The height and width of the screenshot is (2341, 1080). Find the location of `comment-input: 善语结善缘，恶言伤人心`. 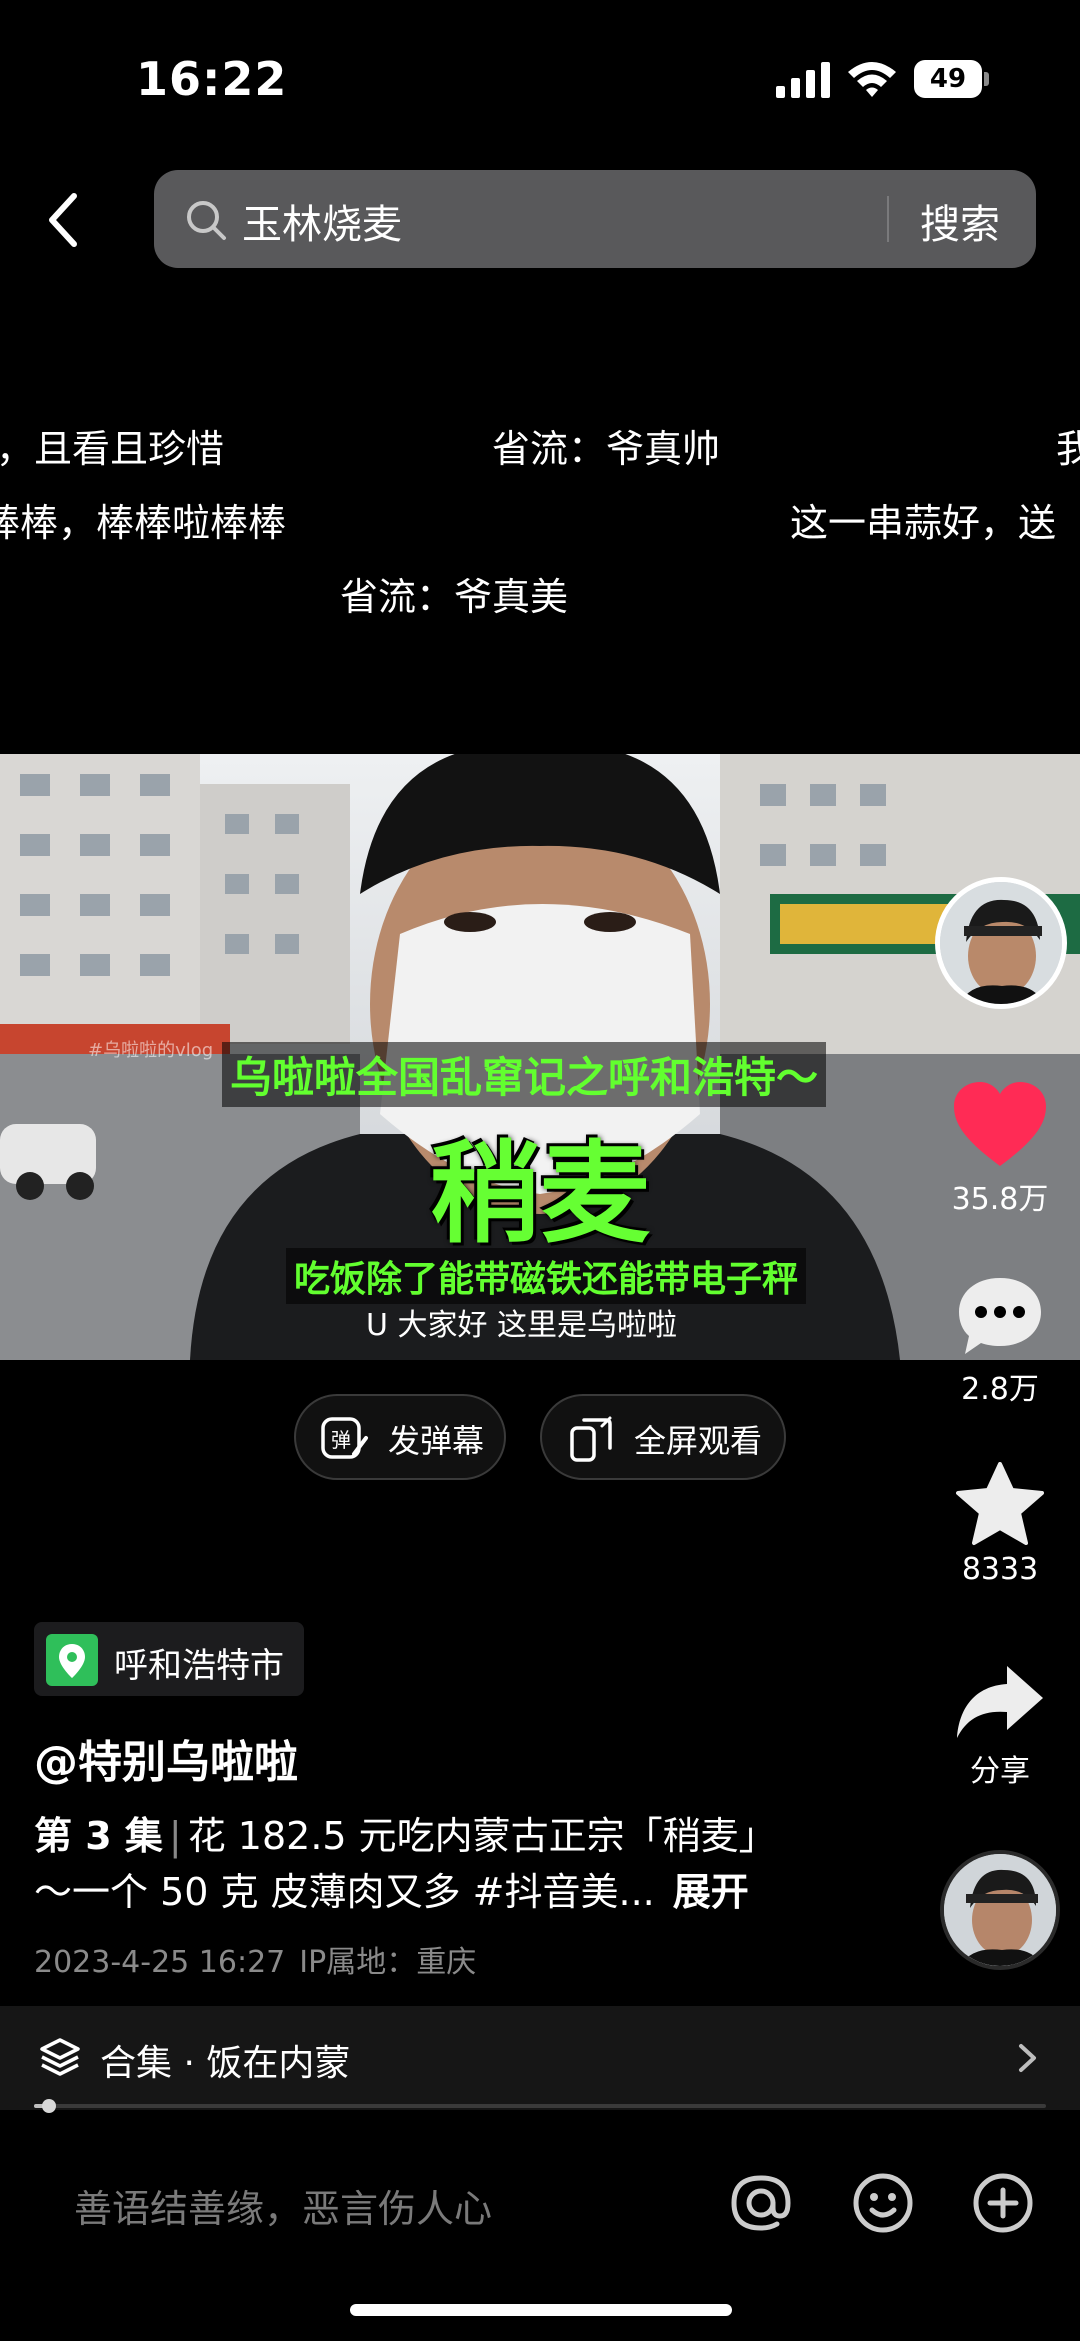

comment-input: 善语结善缘，恶言伤人心 is located at coordinates (283, 2205).